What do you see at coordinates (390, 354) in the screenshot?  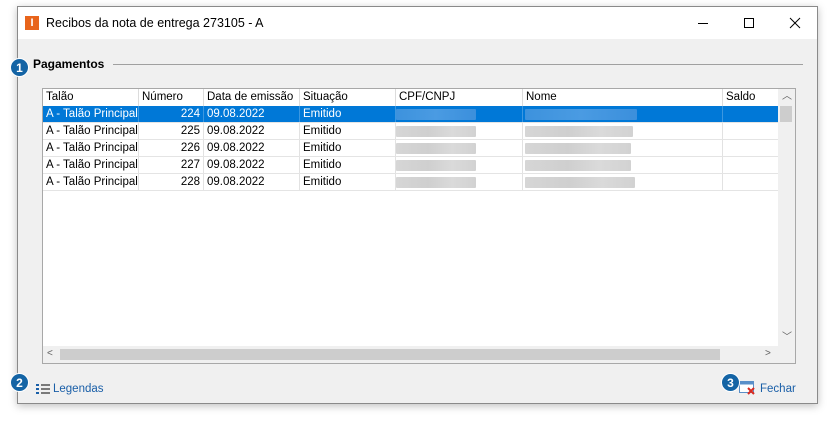 I see `horizontal-scroll-thumb` at bounding box center [390, 354].